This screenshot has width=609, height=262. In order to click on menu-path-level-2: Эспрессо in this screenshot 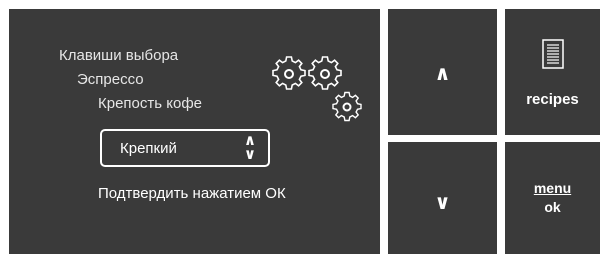, I will do `click(110, 79)`.